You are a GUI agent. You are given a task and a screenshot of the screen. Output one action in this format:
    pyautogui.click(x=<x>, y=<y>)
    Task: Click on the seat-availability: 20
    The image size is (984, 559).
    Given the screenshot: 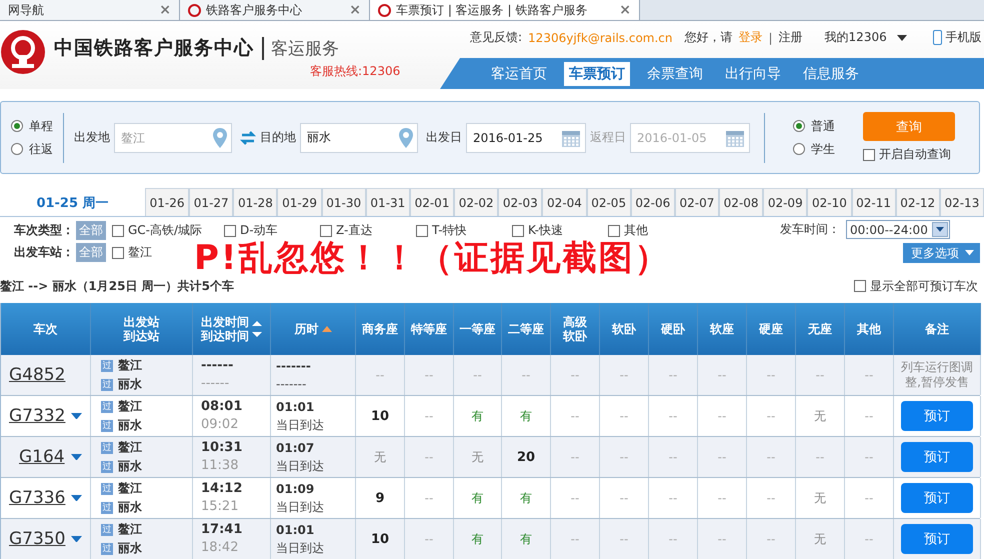 What is the action you would take?
    pyautogui.click(x=526, y=457)
    